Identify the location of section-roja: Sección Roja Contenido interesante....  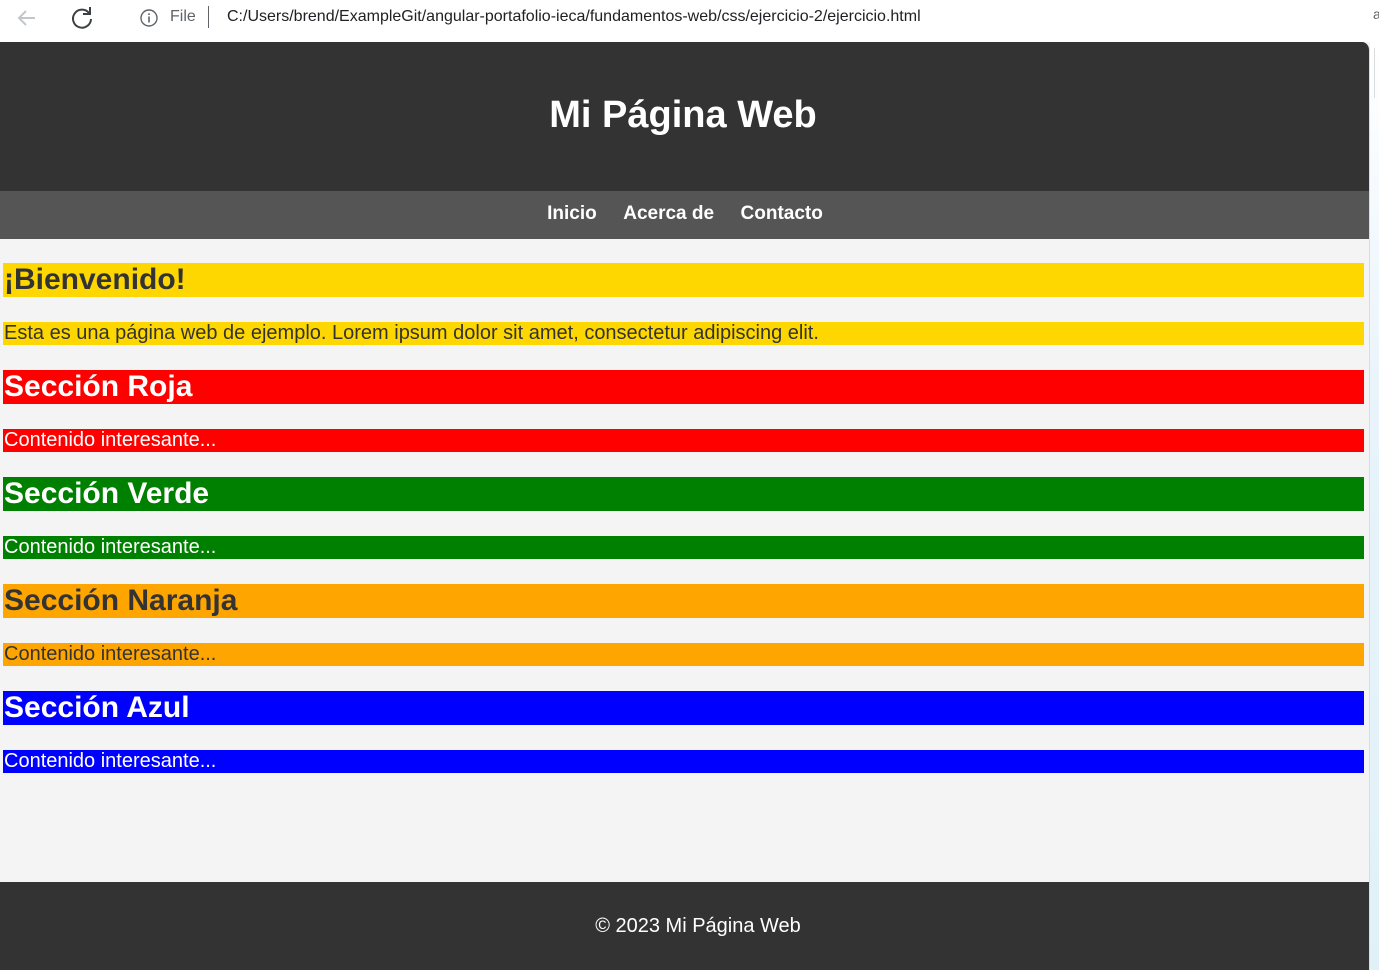
(683, 411).